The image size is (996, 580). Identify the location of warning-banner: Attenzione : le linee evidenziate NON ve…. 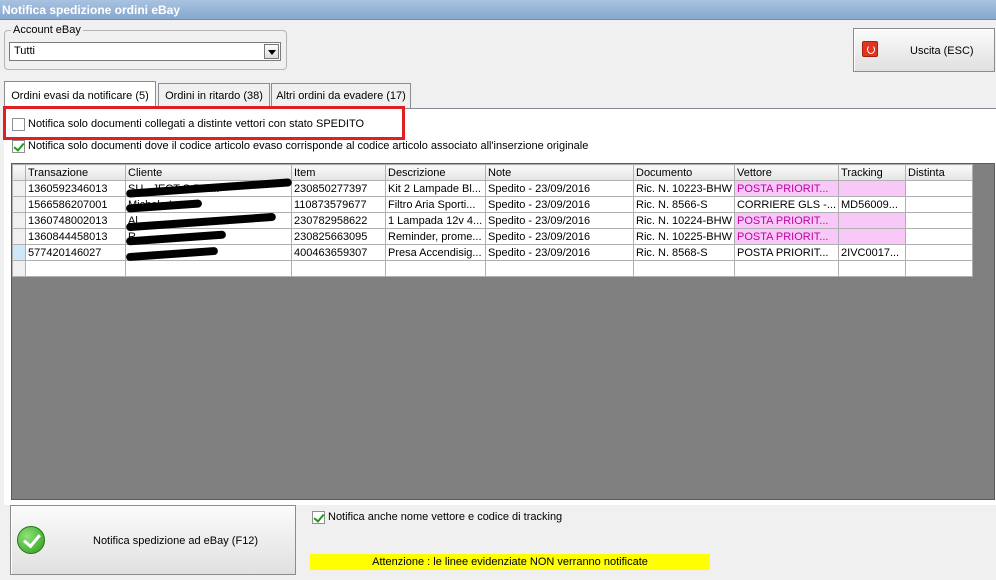
(510, 562).